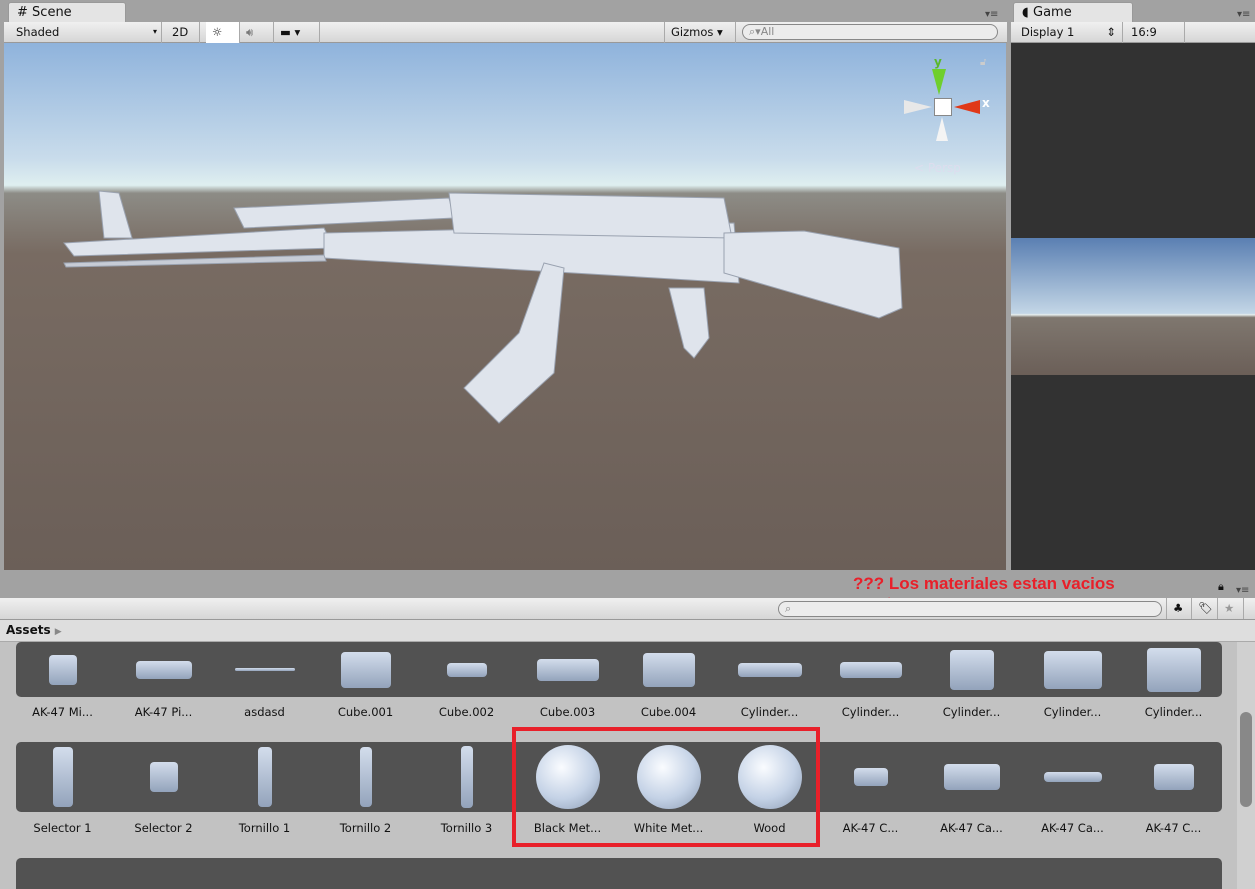 The image size is (1255, 889). What do you see at coordinates (62, 828) in the screenshot?
I see `asset-label: Selector 1` at bounding box center [62, 828].